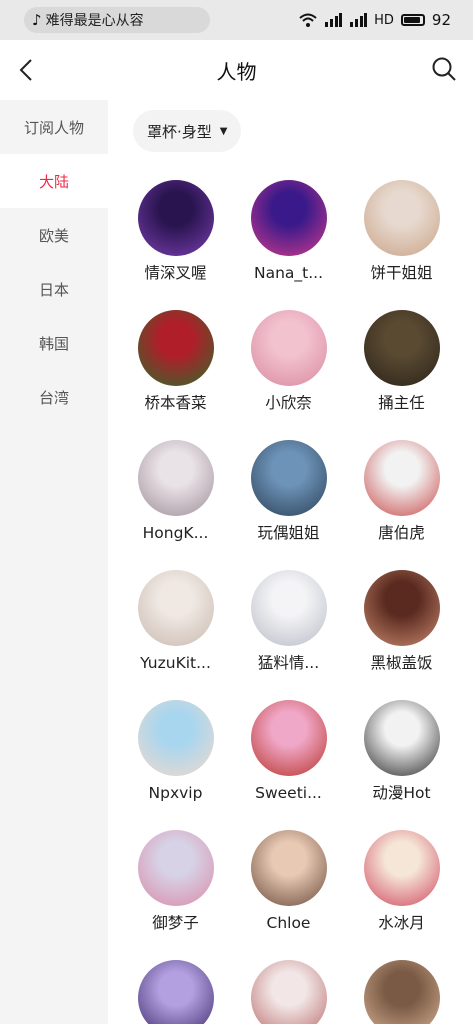 This screenshot has height=1024, width=473. Describe the element at coordinates (401, 923) in the screenshot. I see `person-name: 水冰月` at that location.